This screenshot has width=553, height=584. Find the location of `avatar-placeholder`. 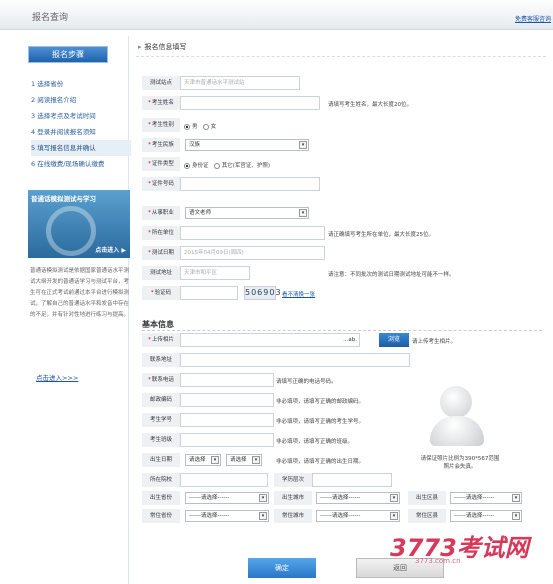

avatar-placeholder is located at coordinates (457, 415).